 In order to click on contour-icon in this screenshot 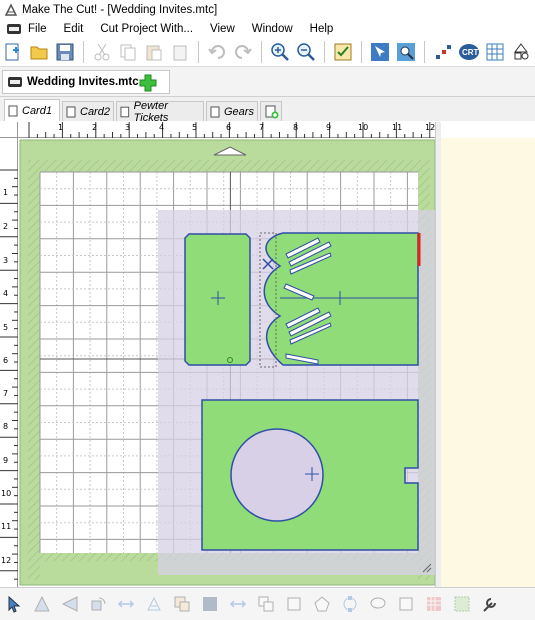, I will do `click(322, 604)`.